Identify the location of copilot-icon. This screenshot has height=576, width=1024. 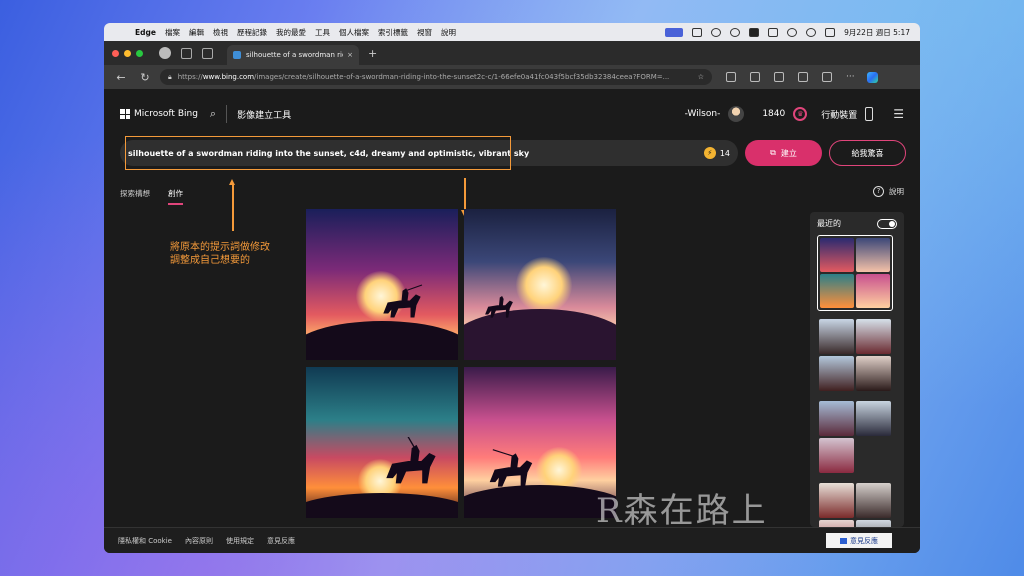
(872, 77).